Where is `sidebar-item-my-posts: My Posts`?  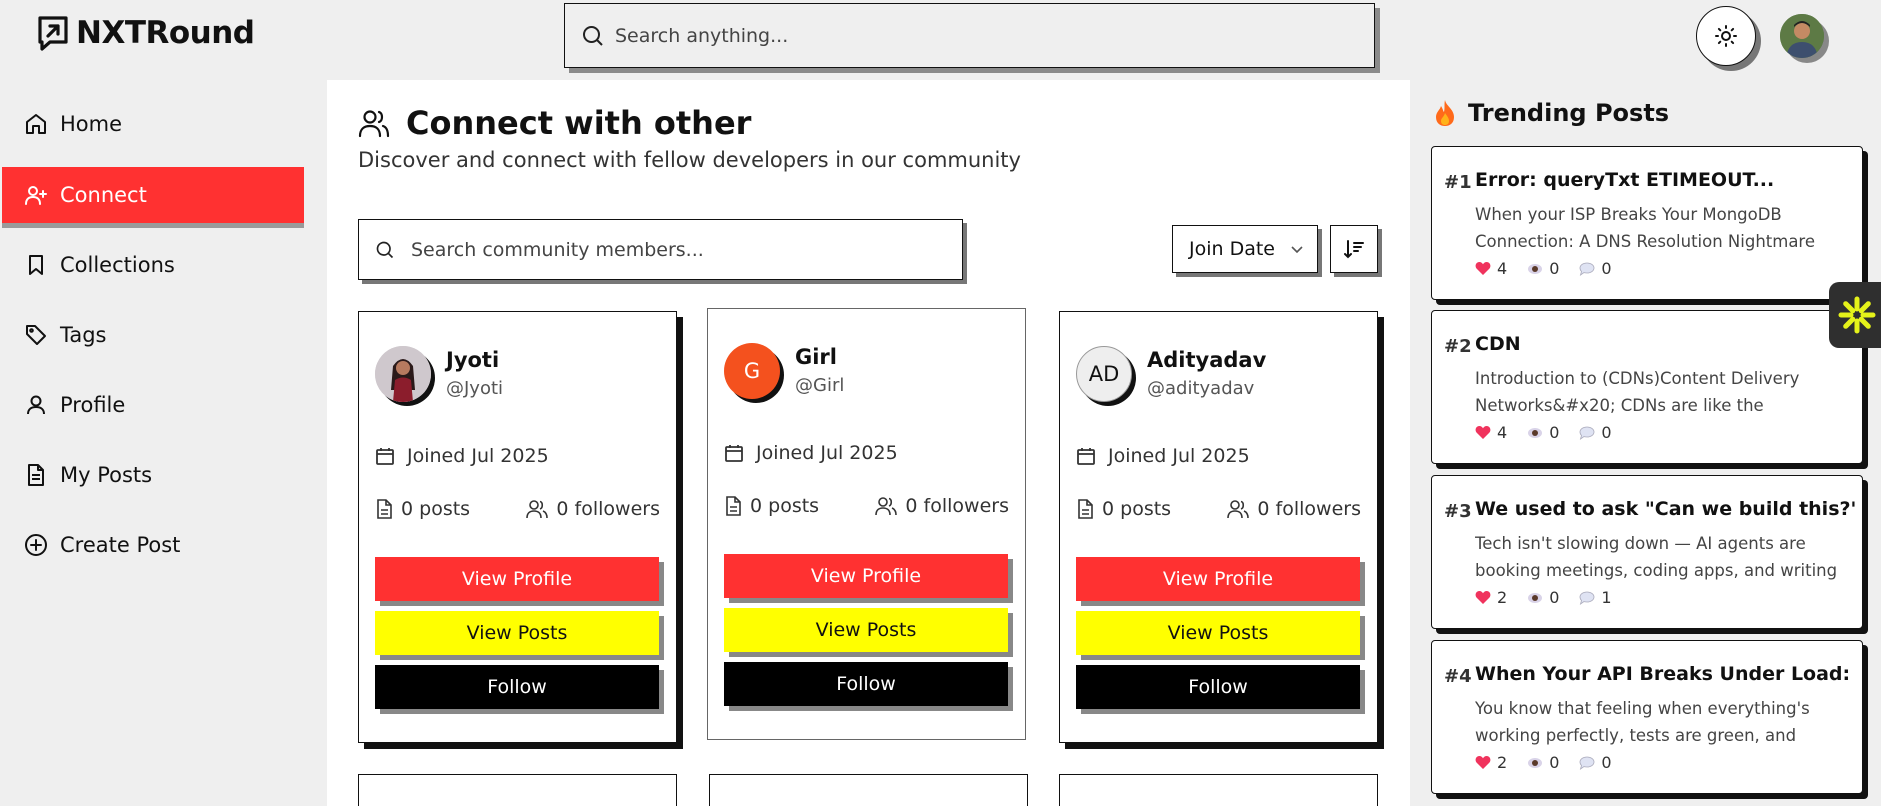 sidebar-item-my-posts: My Posts is located at coordinates (153, 475).